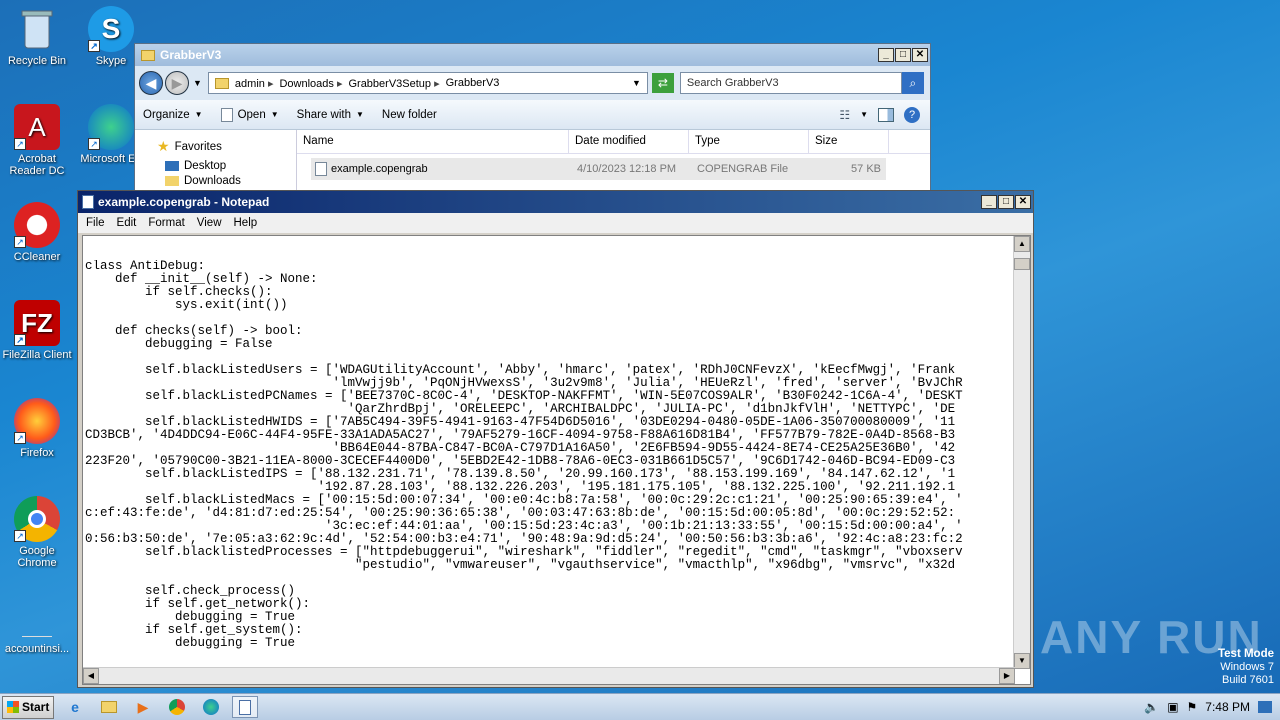 This screenshot has width=1280, height=720. Describe the element at coordinates (1007, 676) in the screenshot. I see `scroll-right-icon: ▶` at that location.